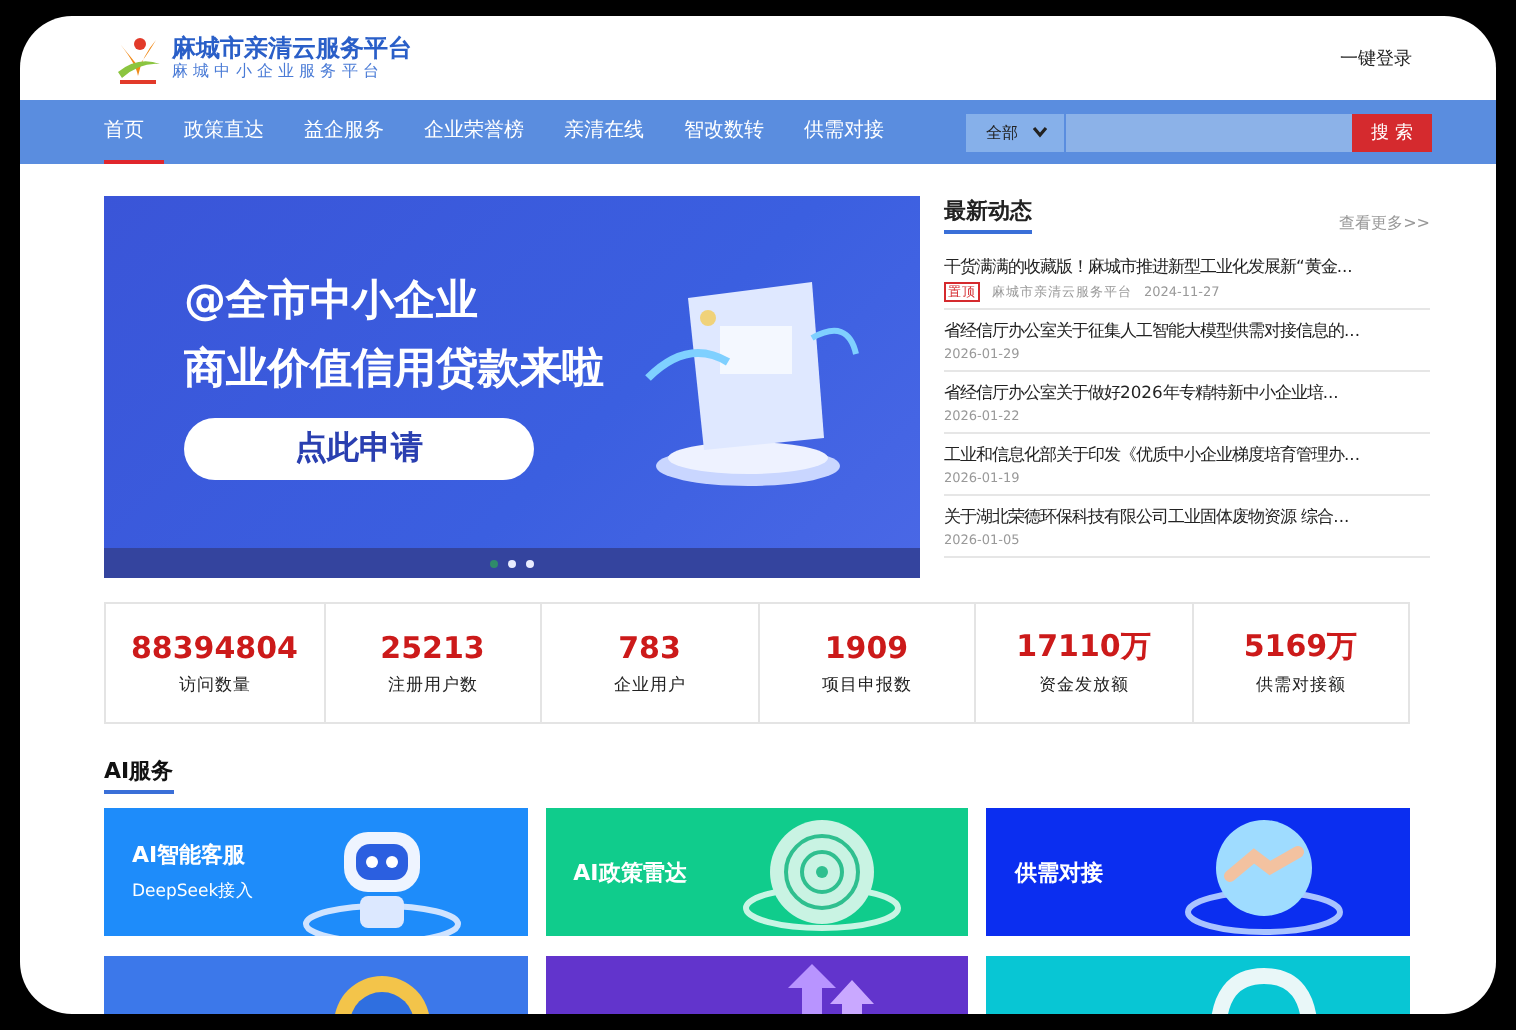 This screenshot has height=1030, width=1516. I want to click on card-title: 供需对接, so click(1058, 872).